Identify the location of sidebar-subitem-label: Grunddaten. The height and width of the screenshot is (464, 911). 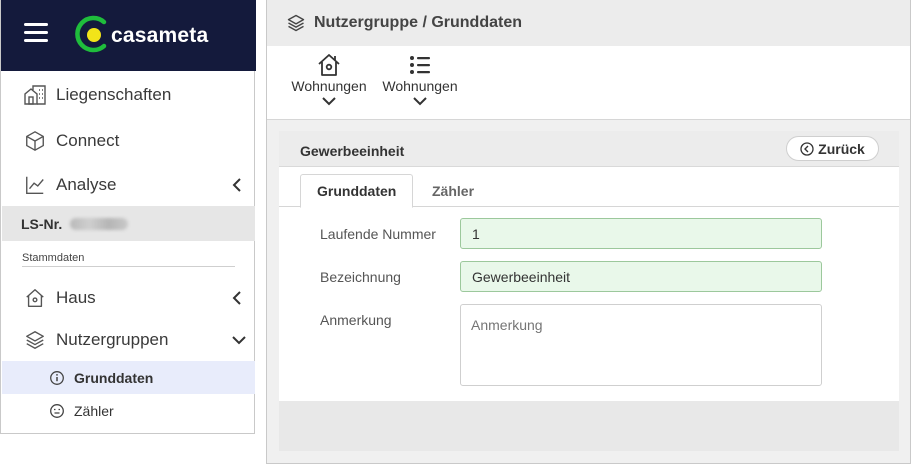
(114, 377).